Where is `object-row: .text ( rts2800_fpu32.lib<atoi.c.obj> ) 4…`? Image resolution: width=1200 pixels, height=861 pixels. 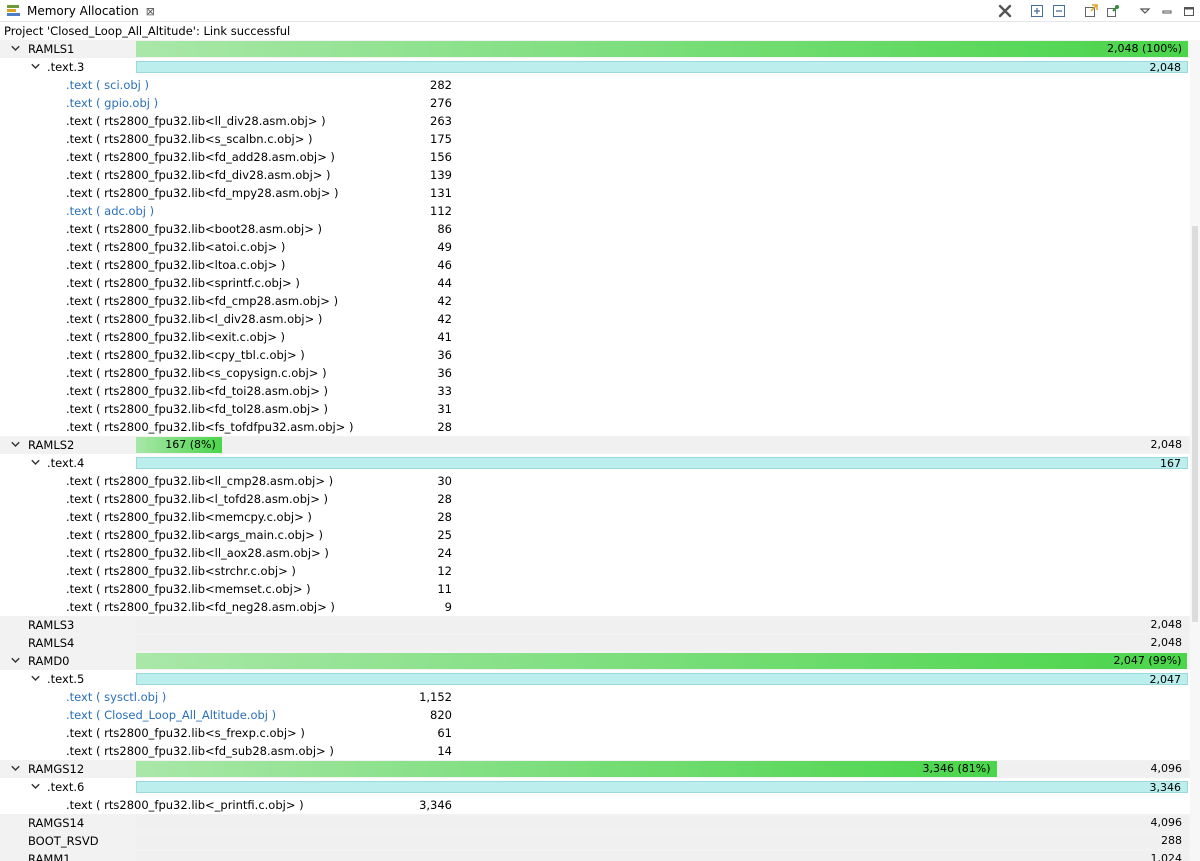
object-row: .text ( rts2800_fpu32.lib<atoi.c.obj> ) 4… is located at coordinates (595, 247).